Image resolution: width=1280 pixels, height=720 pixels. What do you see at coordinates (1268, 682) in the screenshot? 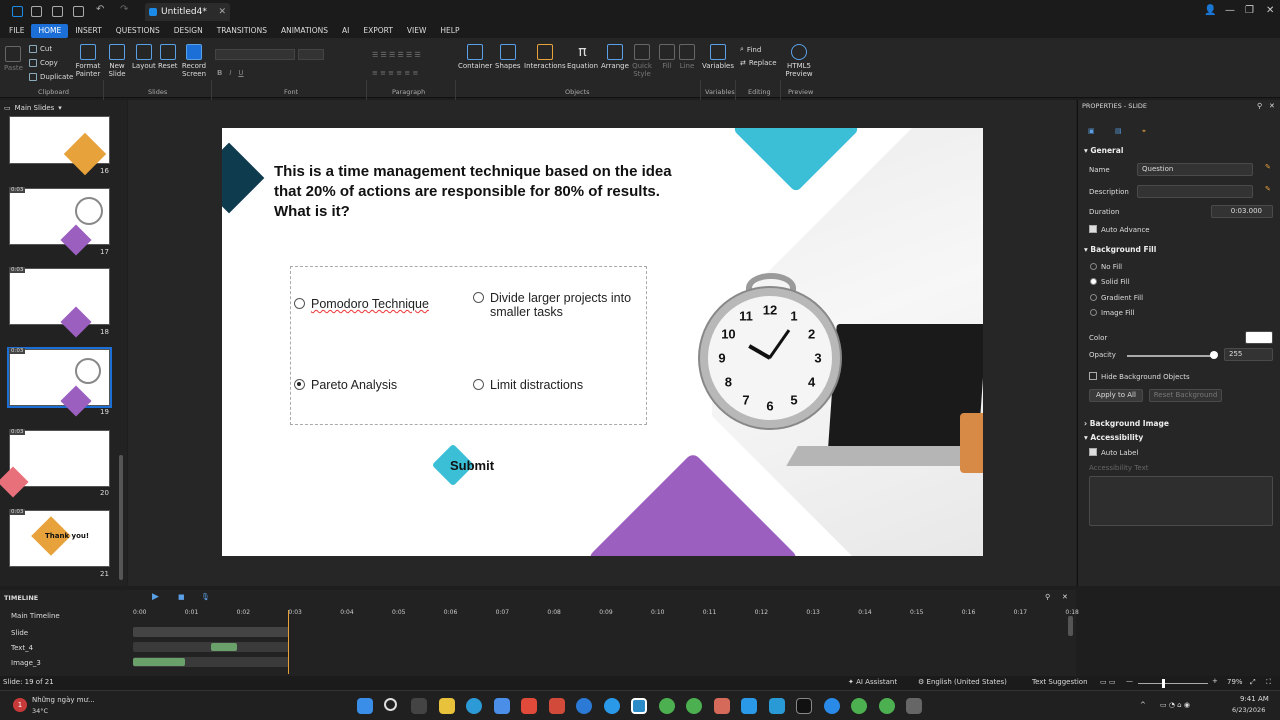
I see `fullscreen-icon: ⛶` at bounding box center [1268, 682].